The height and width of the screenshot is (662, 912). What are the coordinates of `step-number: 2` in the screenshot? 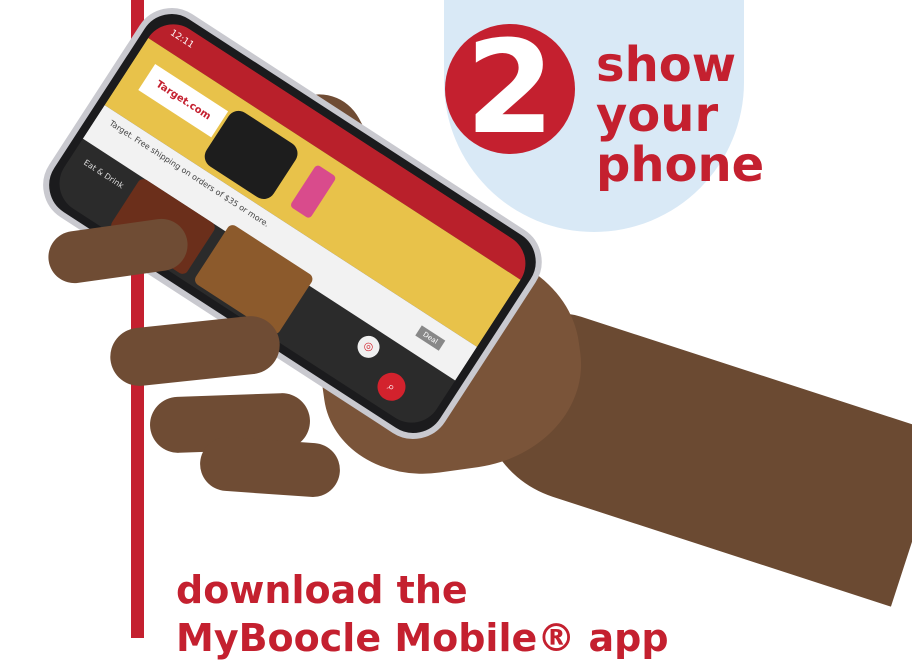 It's located at (510, 88).